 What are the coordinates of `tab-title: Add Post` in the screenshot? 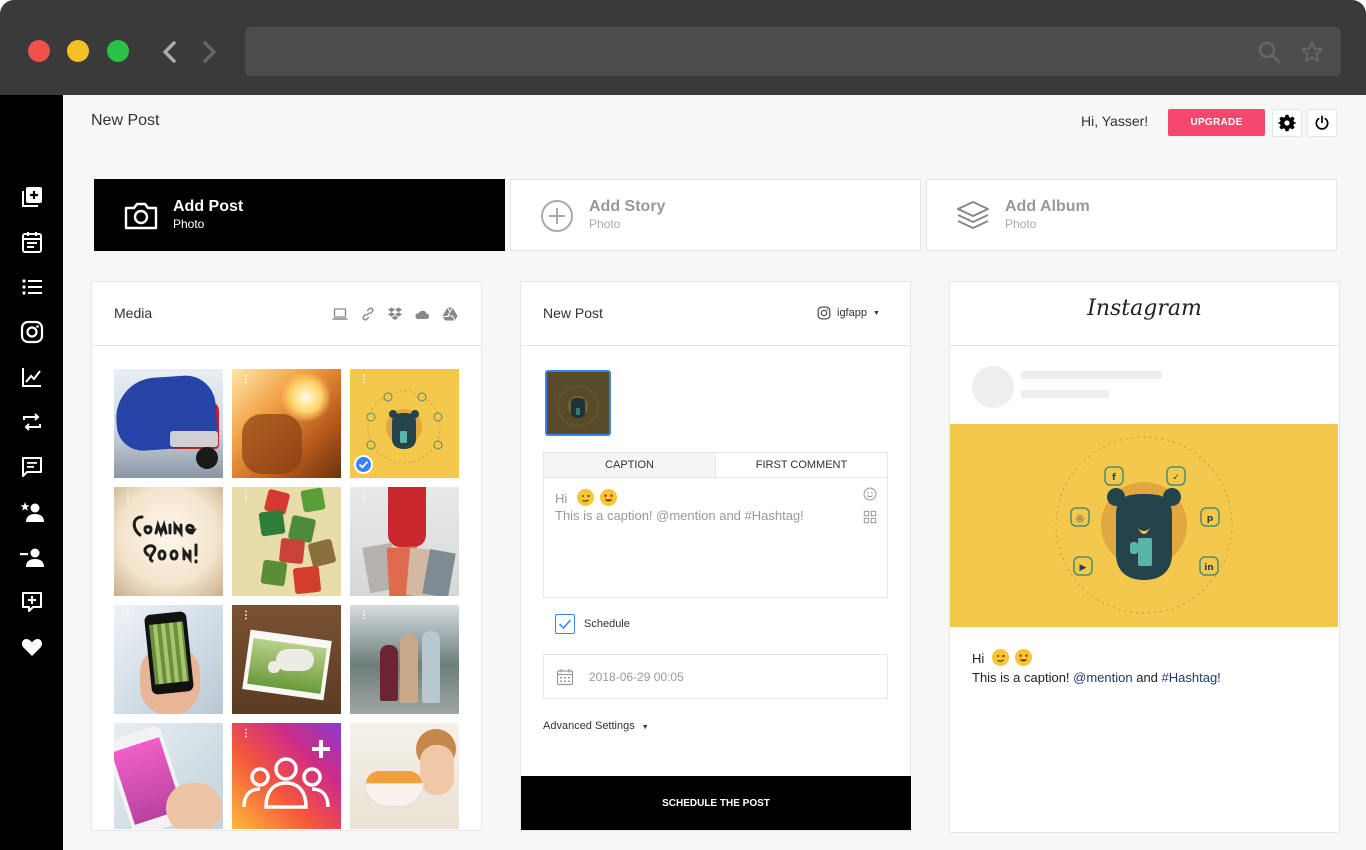 It's located at (208, 206).